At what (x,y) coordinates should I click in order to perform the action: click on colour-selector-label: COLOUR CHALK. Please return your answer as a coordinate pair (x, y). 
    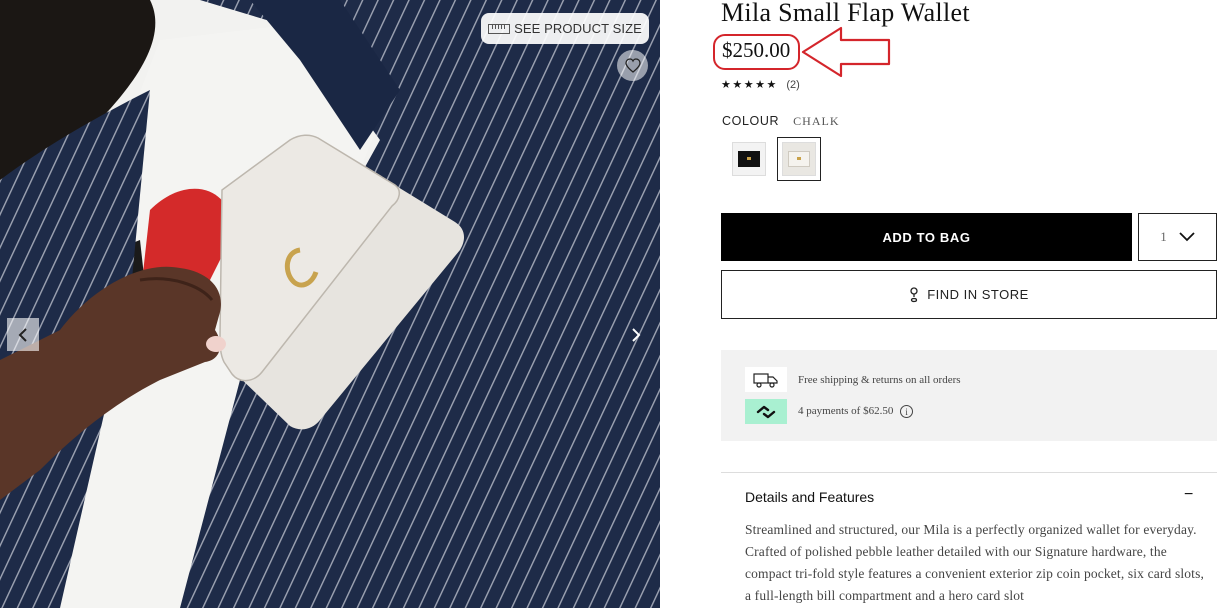
    Looking at the image, I should click on (781, 121).